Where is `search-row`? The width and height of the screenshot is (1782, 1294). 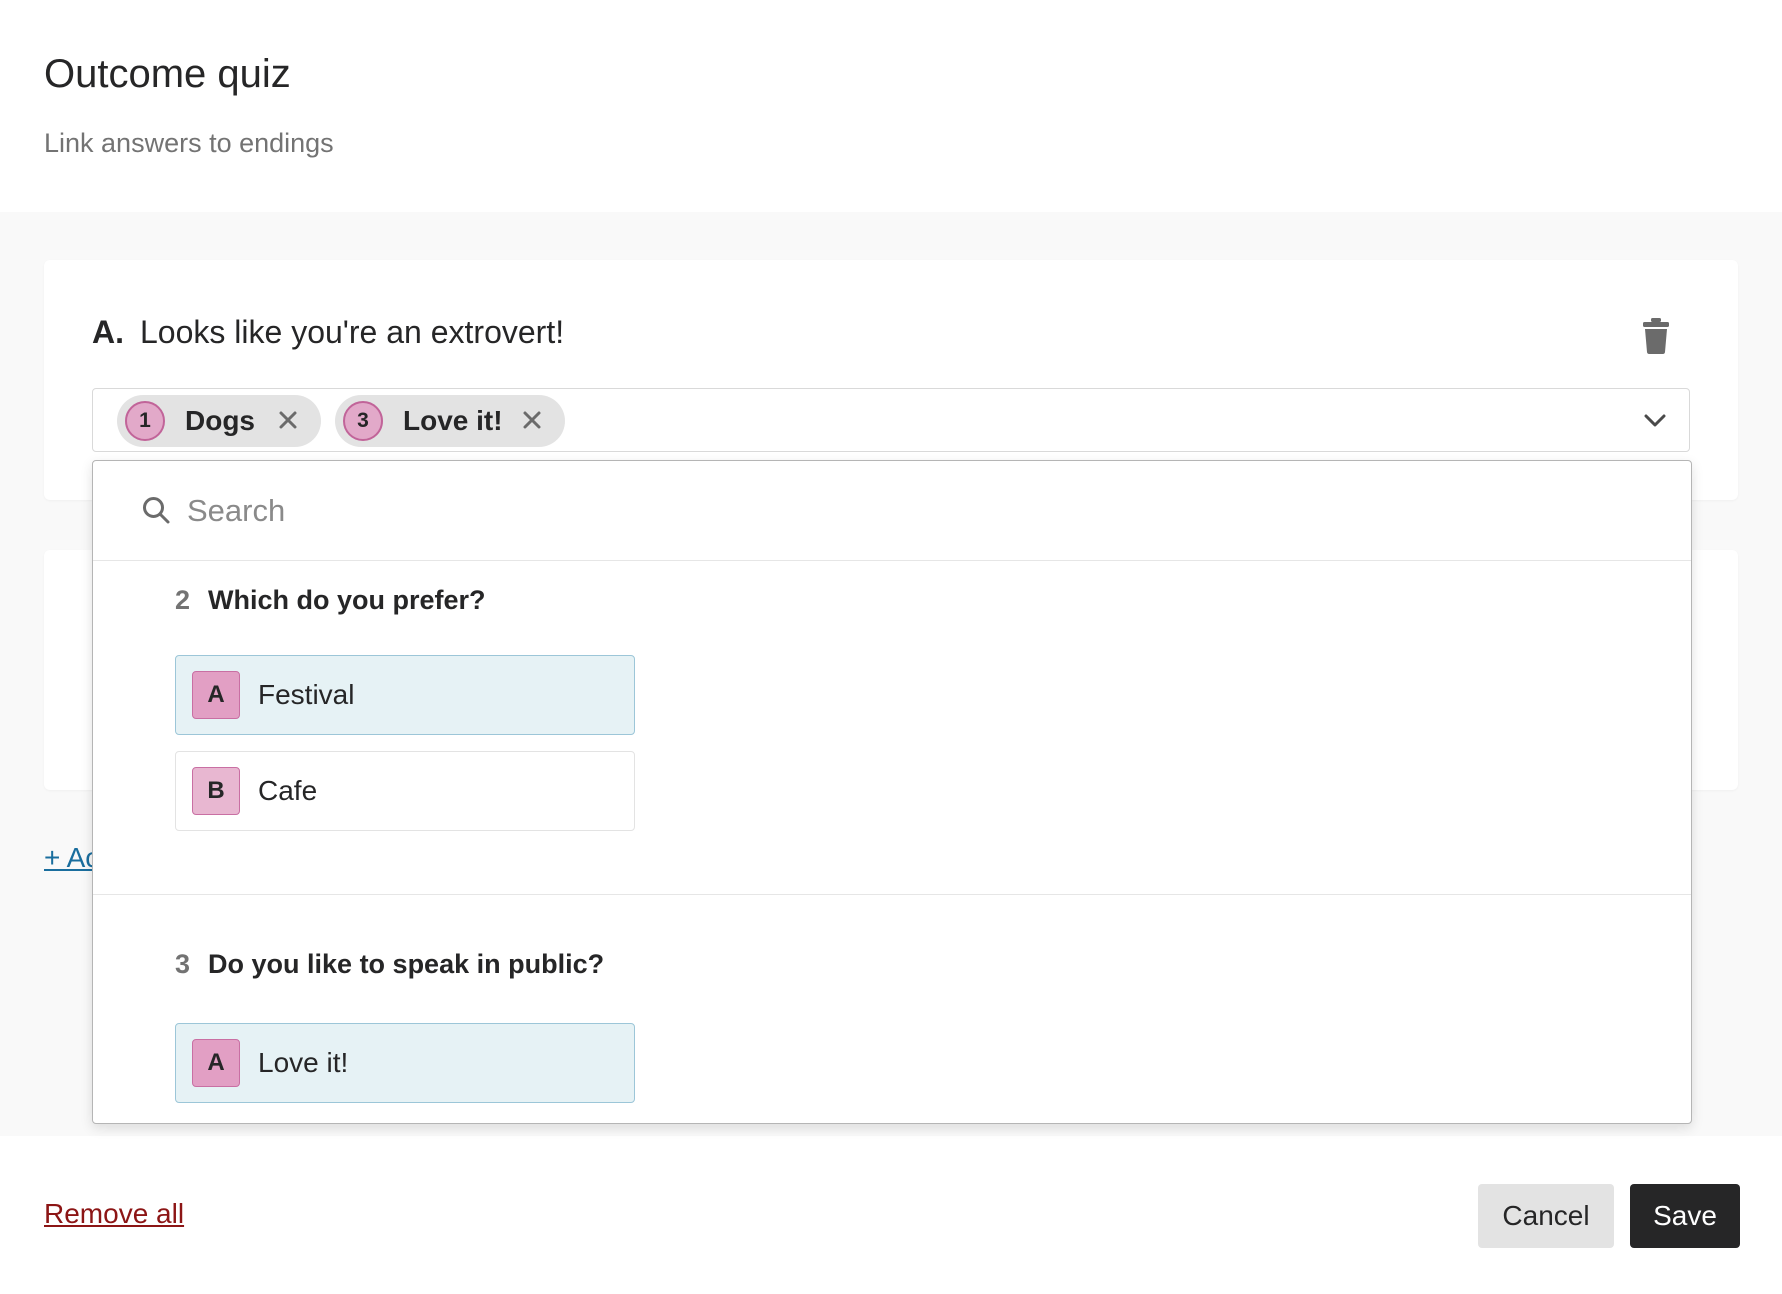 search-row is located at coordinates (892, 511).